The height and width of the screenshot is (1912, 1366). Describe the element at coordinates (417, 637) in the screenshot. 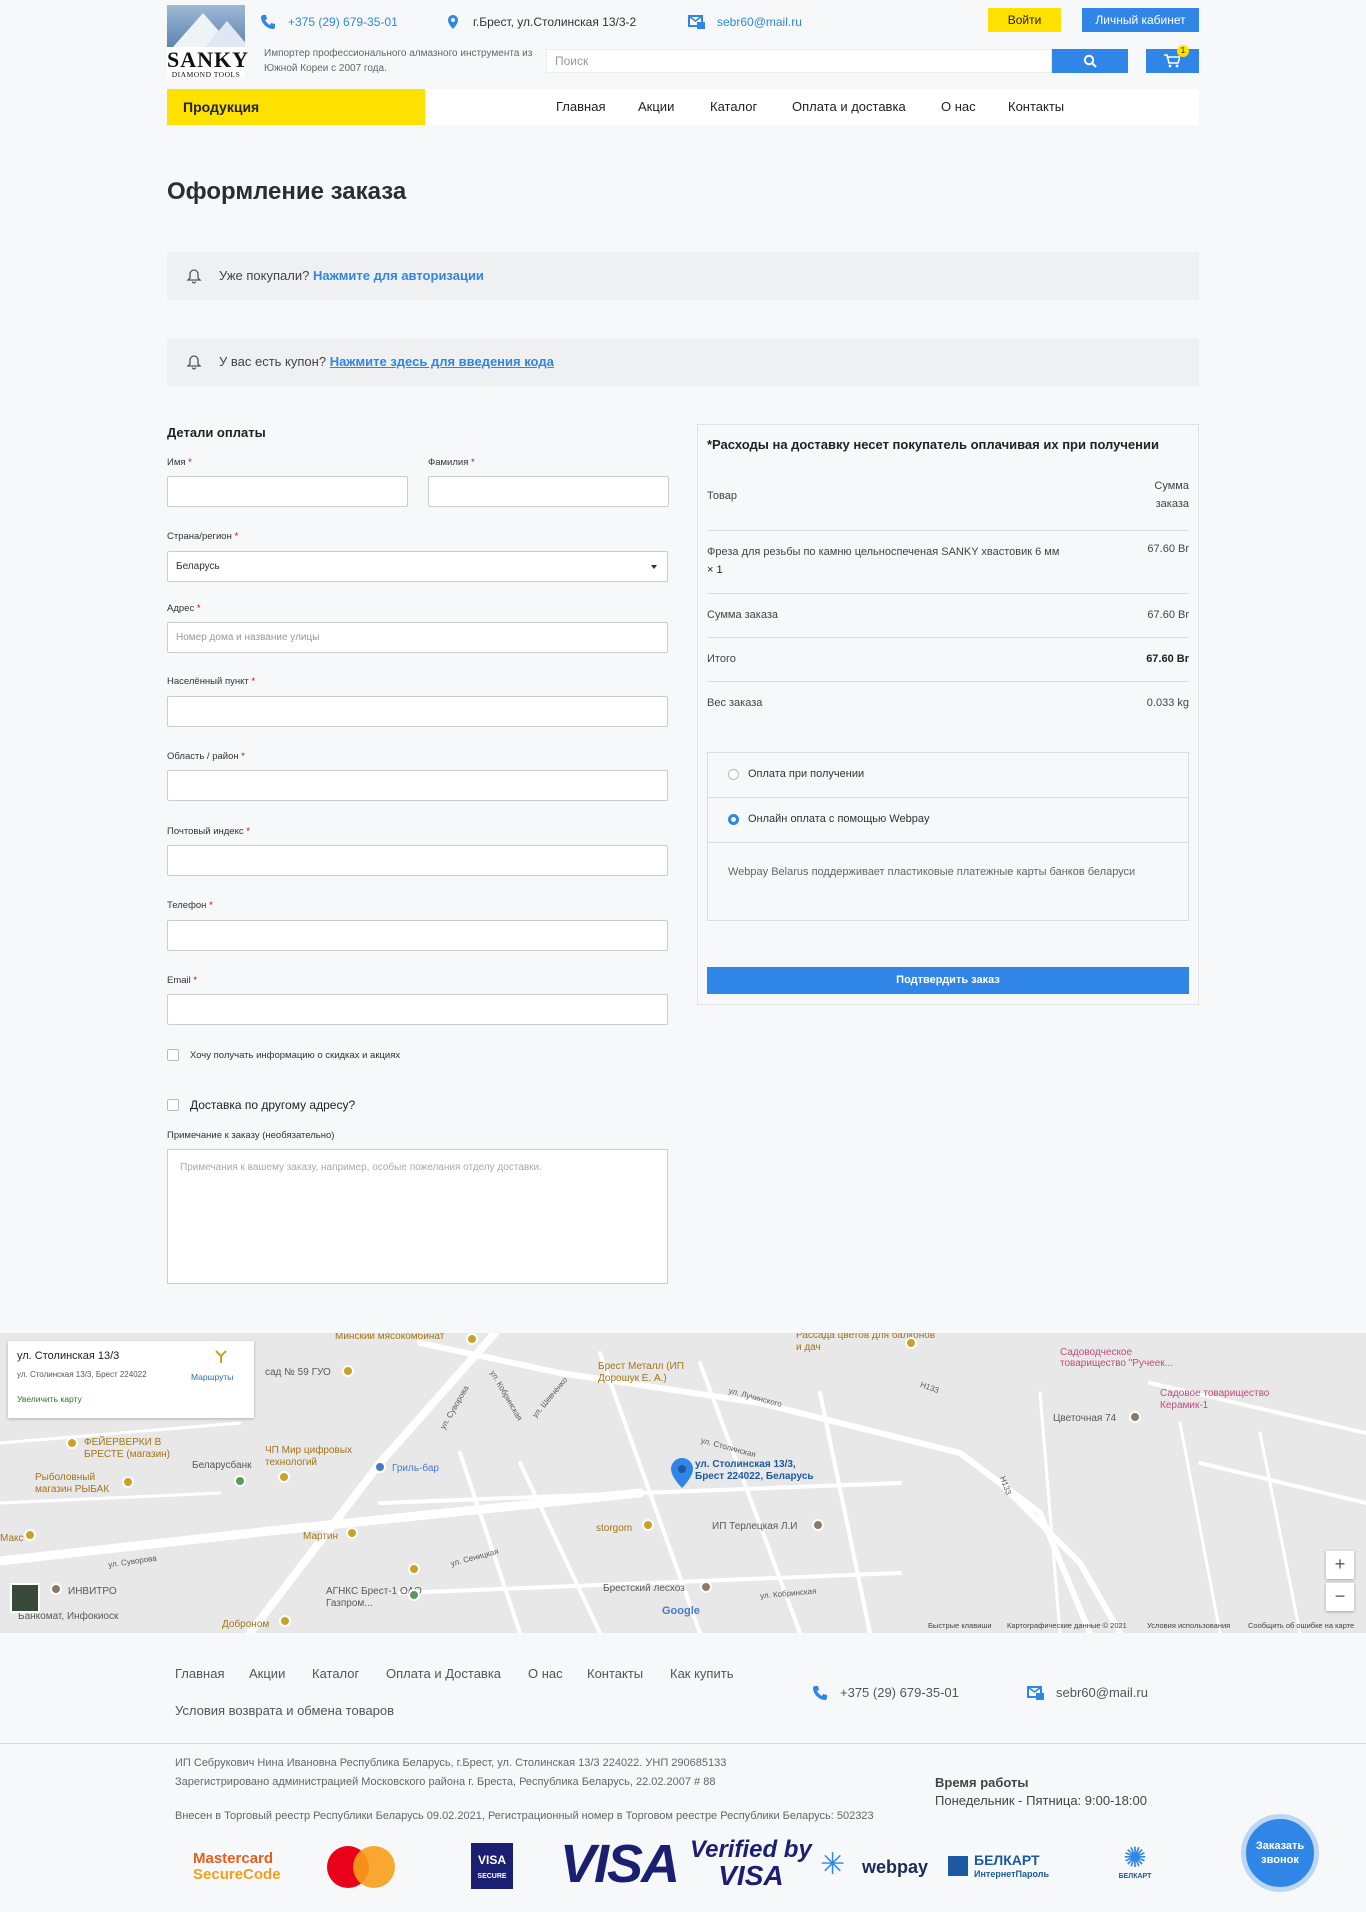

I see `address-field: Номер дома и название улицы` at that location.